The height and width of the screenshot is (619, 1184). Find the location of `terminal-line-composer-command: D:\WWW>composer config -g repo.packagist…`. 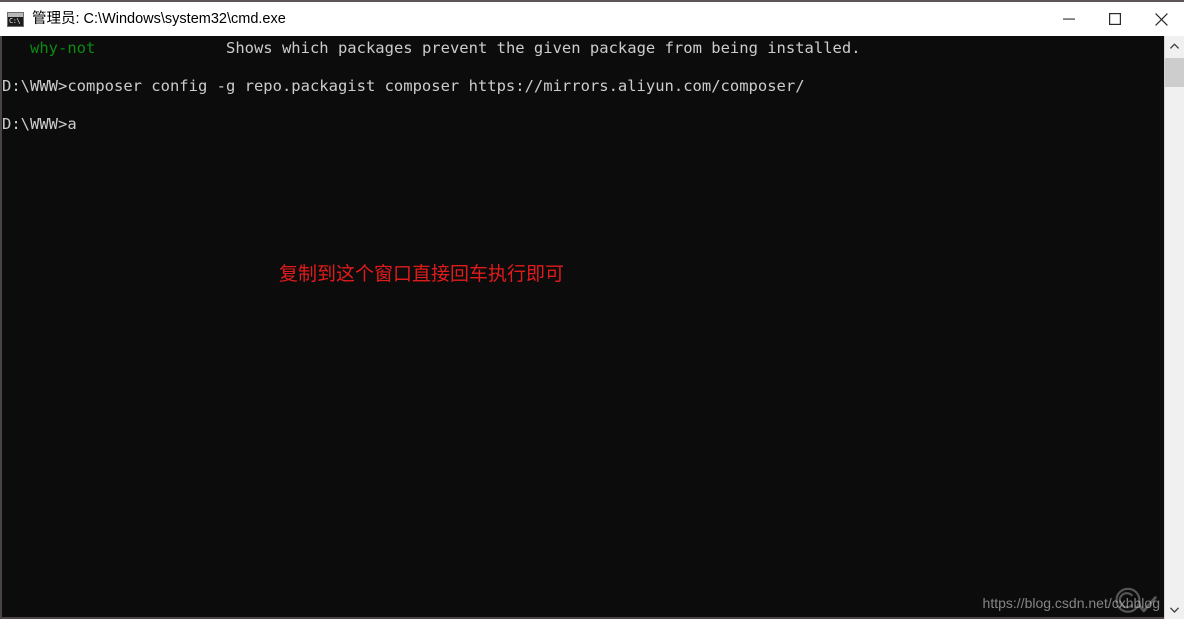

terminal-line-composer-command: D:\WWW>composer config -g repo.packagist… is located at coordinates (403, 86).